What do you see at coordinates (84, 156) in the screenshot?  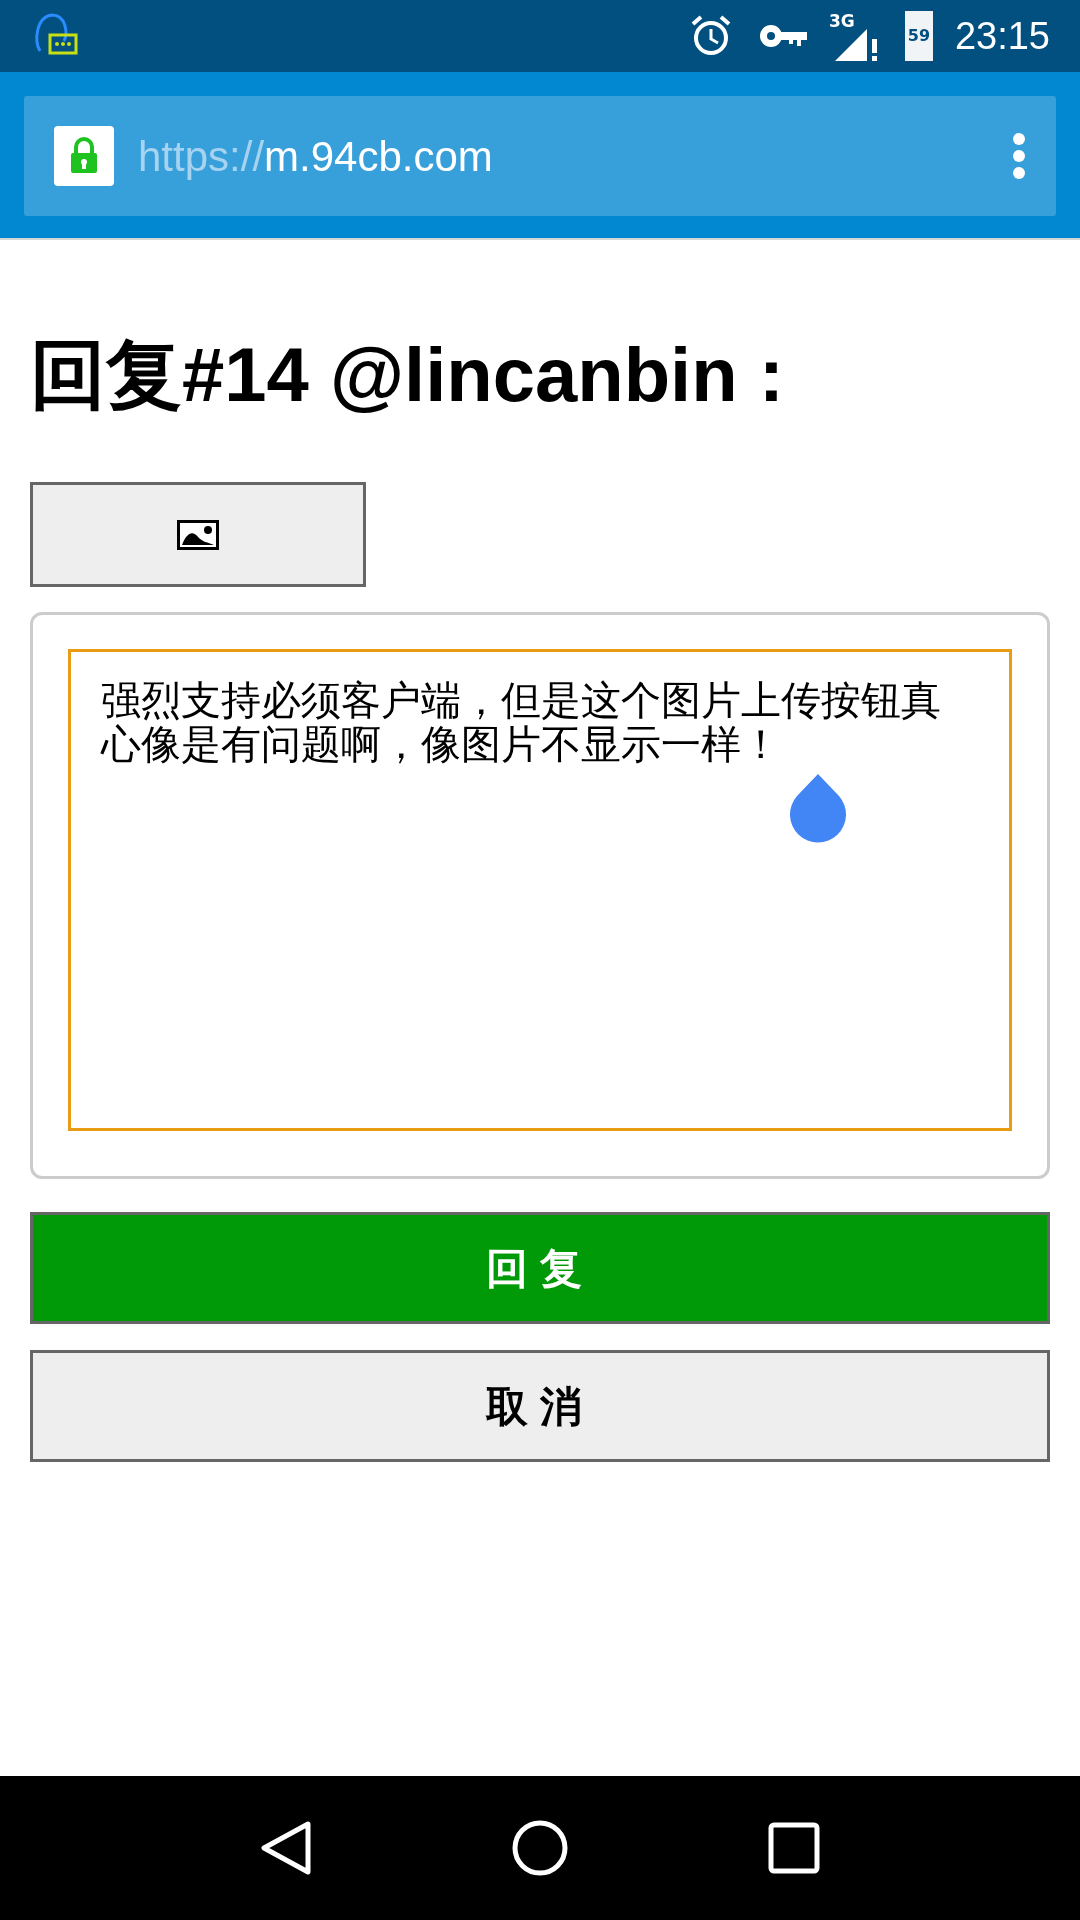 I see `lock-icon` at bounding box center [84, 156].